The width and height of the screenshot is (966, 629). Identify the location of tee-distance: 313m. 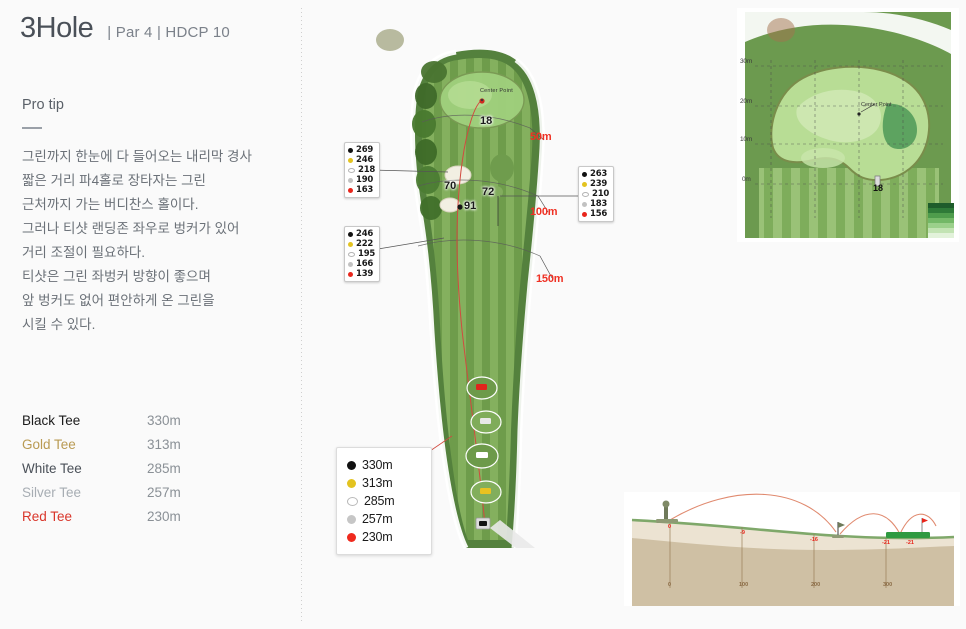
(164, 444).